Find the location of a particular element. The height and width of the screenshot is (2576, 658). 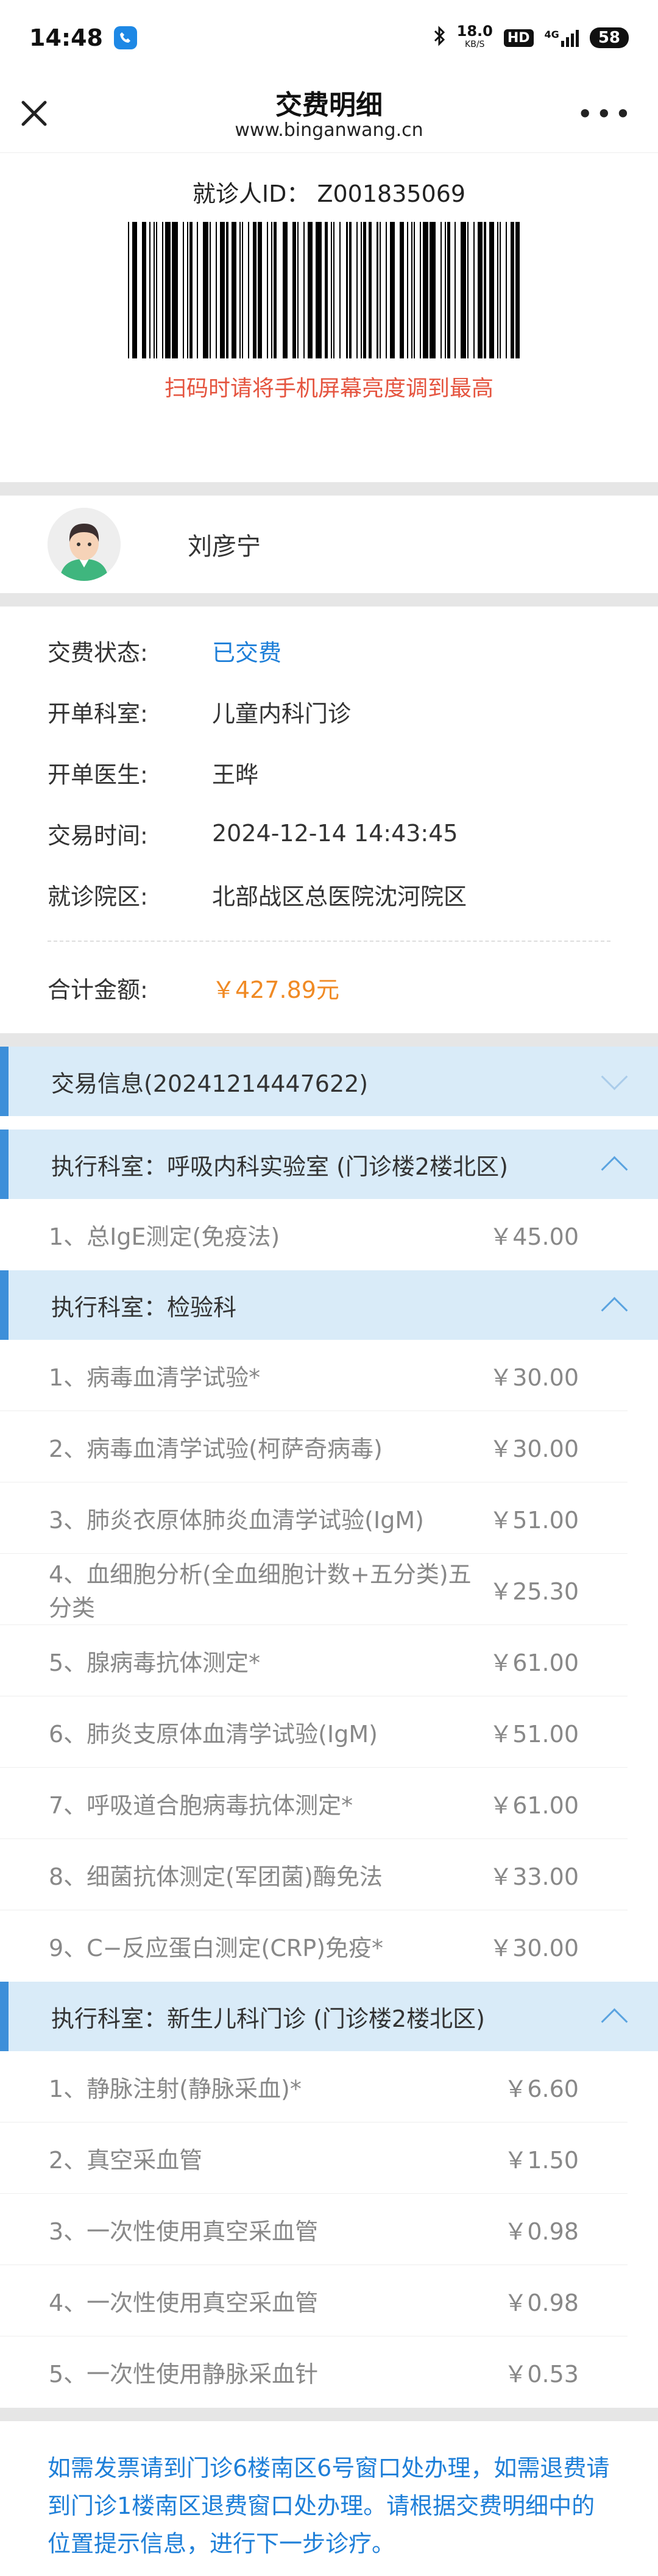

info-label: 开单科室: is located at coordinates (98, 713).